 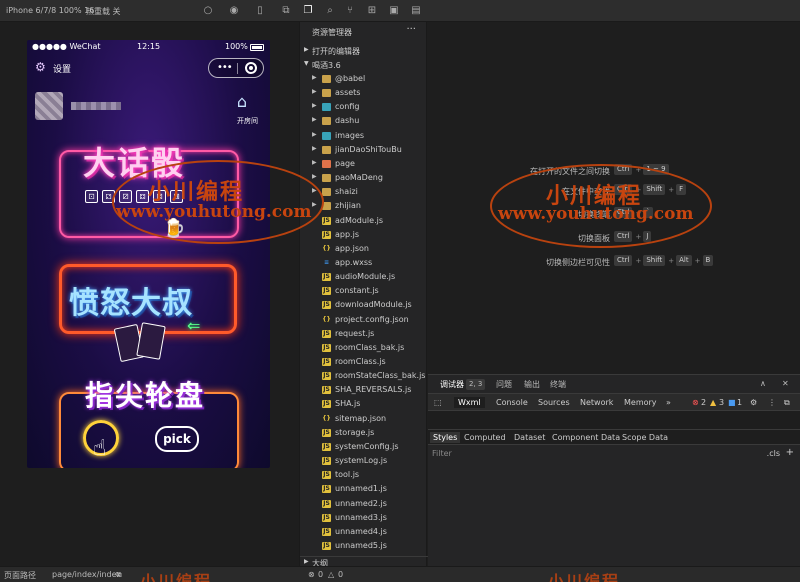 I want to click on json-file-icon: {}, so click(x=326, y=248).